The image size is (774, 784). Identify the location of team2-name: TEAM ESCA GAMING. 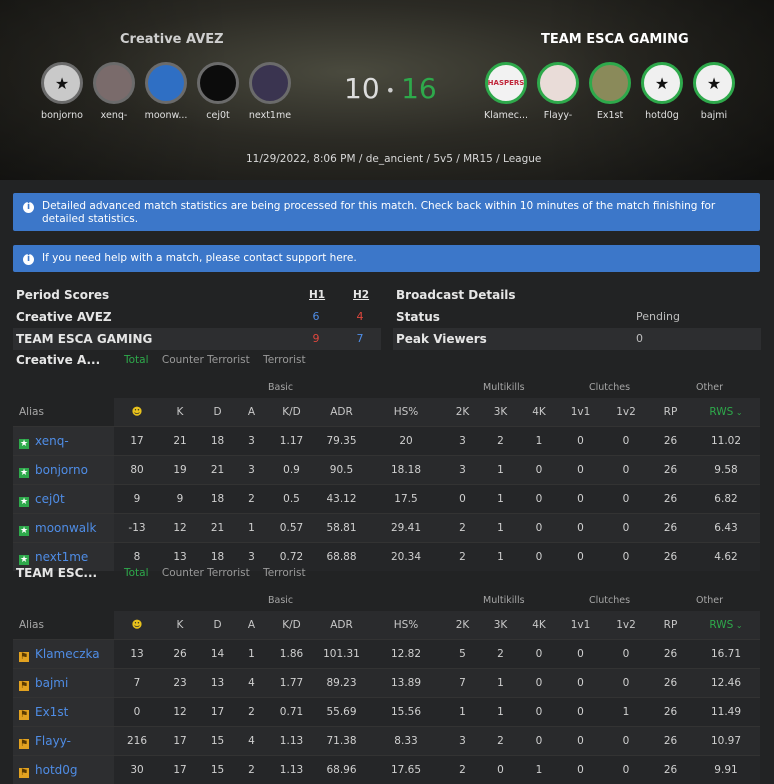
(615, 39).